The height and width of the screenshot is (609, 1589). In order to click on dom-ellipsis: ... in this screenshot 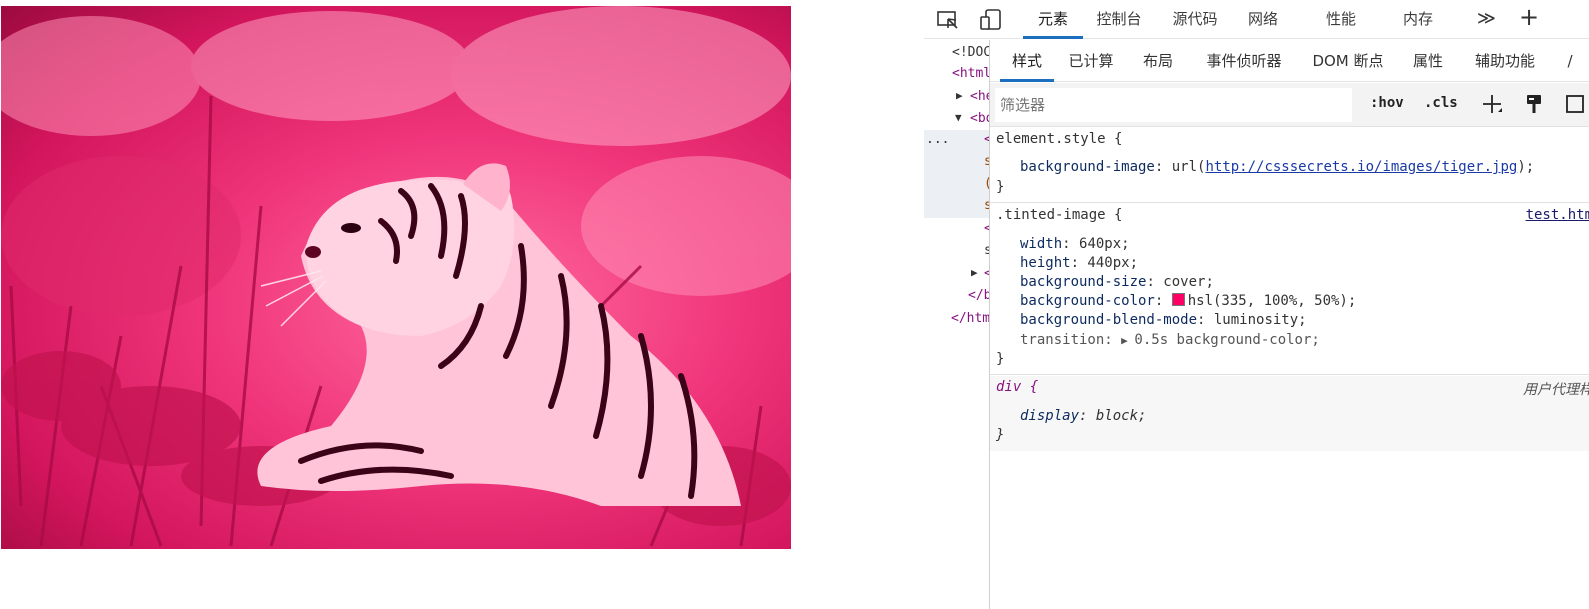, I will do `click(937, 139)`.